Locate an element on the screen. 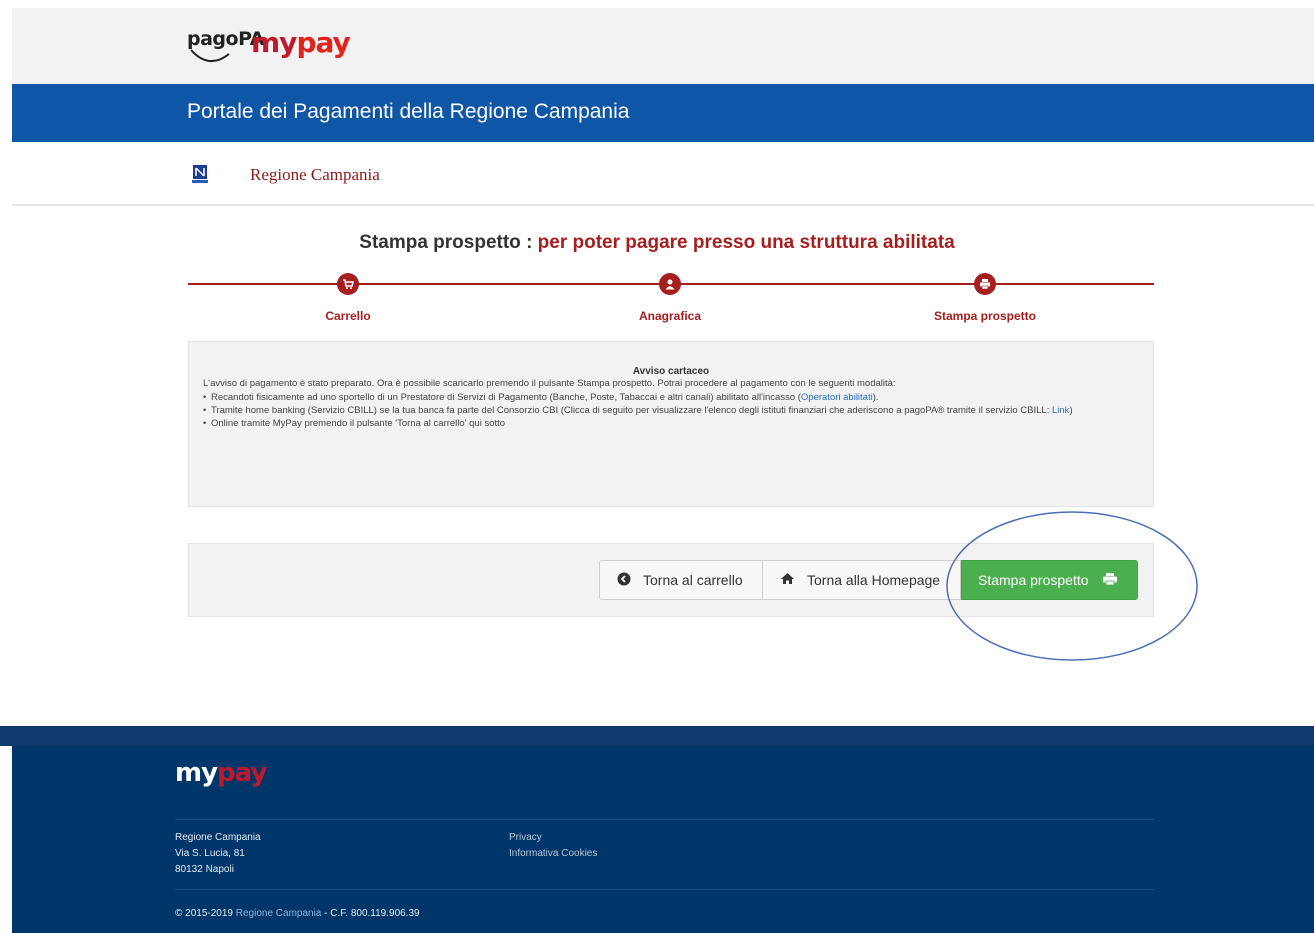 The width and height of the screenshot is (1314, 933). footer-address-line: Via S. Lucia, 81 is located at coordinates (210, 853).